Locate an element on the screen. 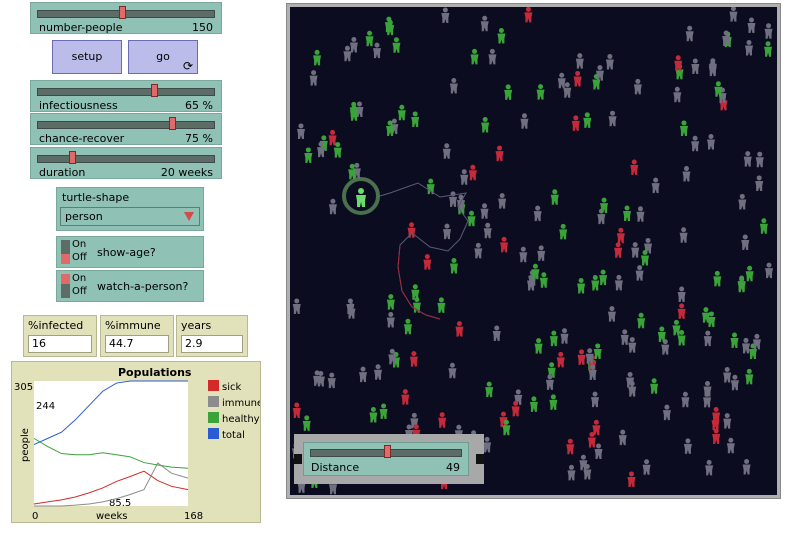  infectiousness-slider: infectiousness 65 % is located at coordinates (126, 96).